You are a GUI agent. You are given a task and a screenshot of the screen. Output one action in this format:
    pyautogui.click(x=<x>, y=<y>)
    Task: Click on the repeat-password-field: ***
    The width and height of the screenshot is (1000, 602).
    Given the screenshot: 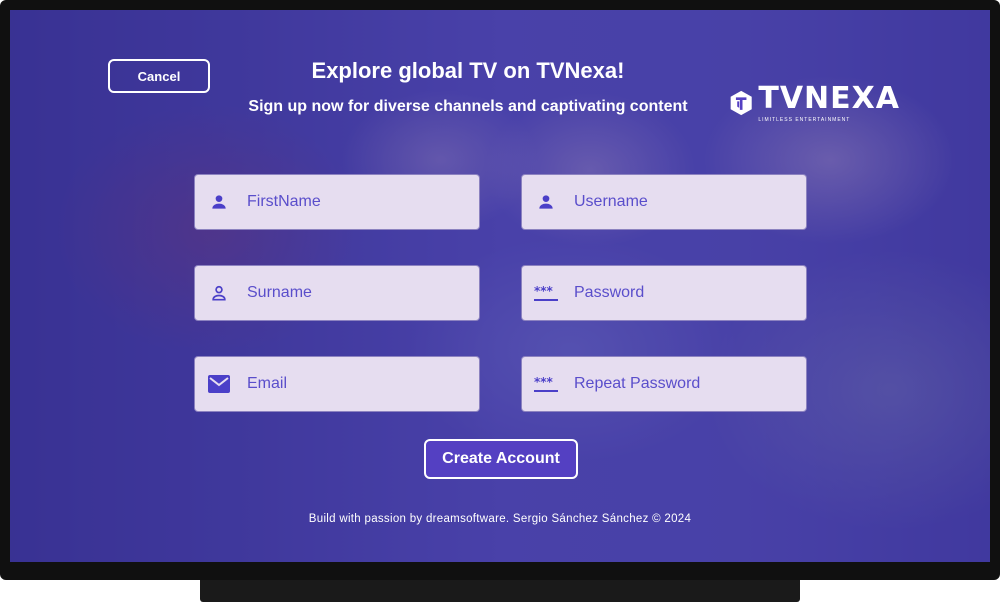 What is the action you would take?
    pyautogui.click(x=664, y=384)
    